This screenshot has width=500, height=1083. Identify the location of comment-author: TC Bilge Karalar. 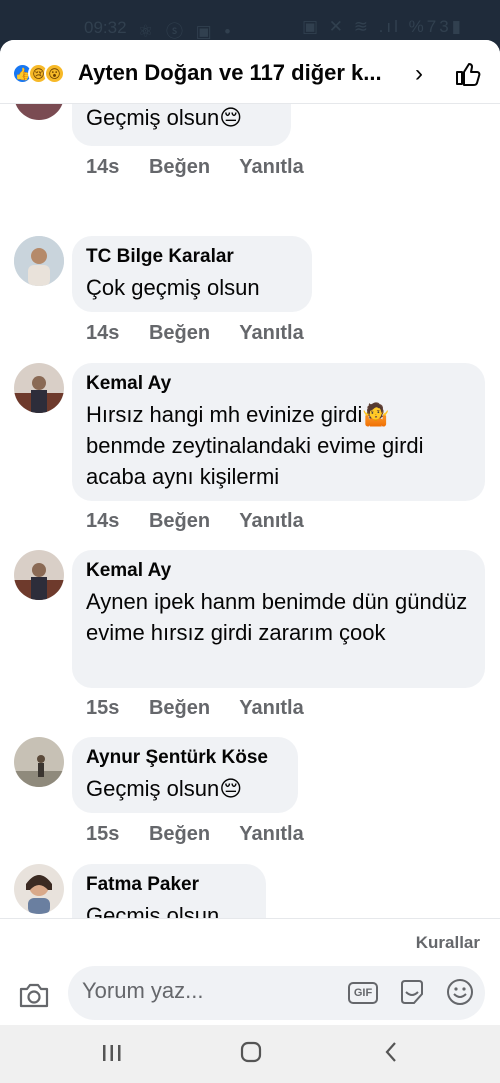
(192, 257).